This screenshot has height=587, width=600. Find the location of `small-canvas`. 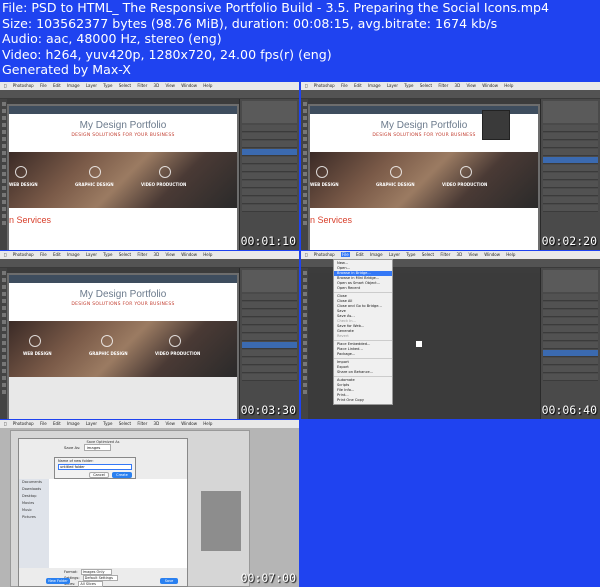

small-canvas is located at coordinates (419, 344).